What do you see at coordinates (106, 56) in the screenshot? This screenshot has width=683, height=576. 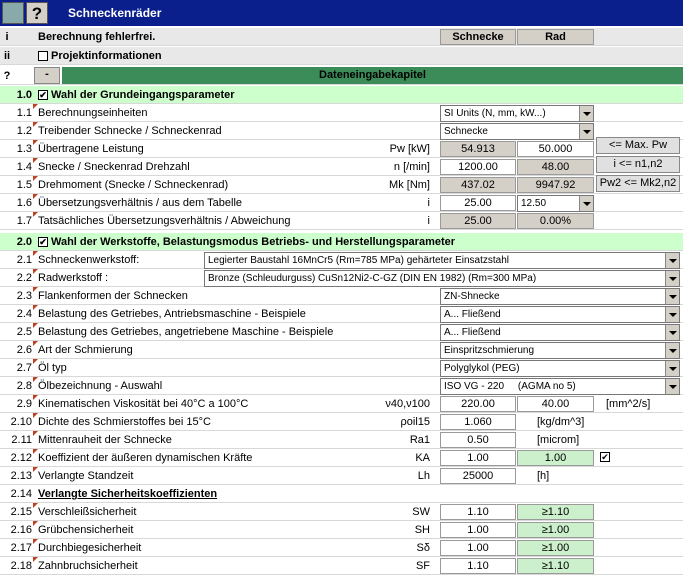 I see `project-info-label: Projektinformationen` at bounding box center [106, 56].